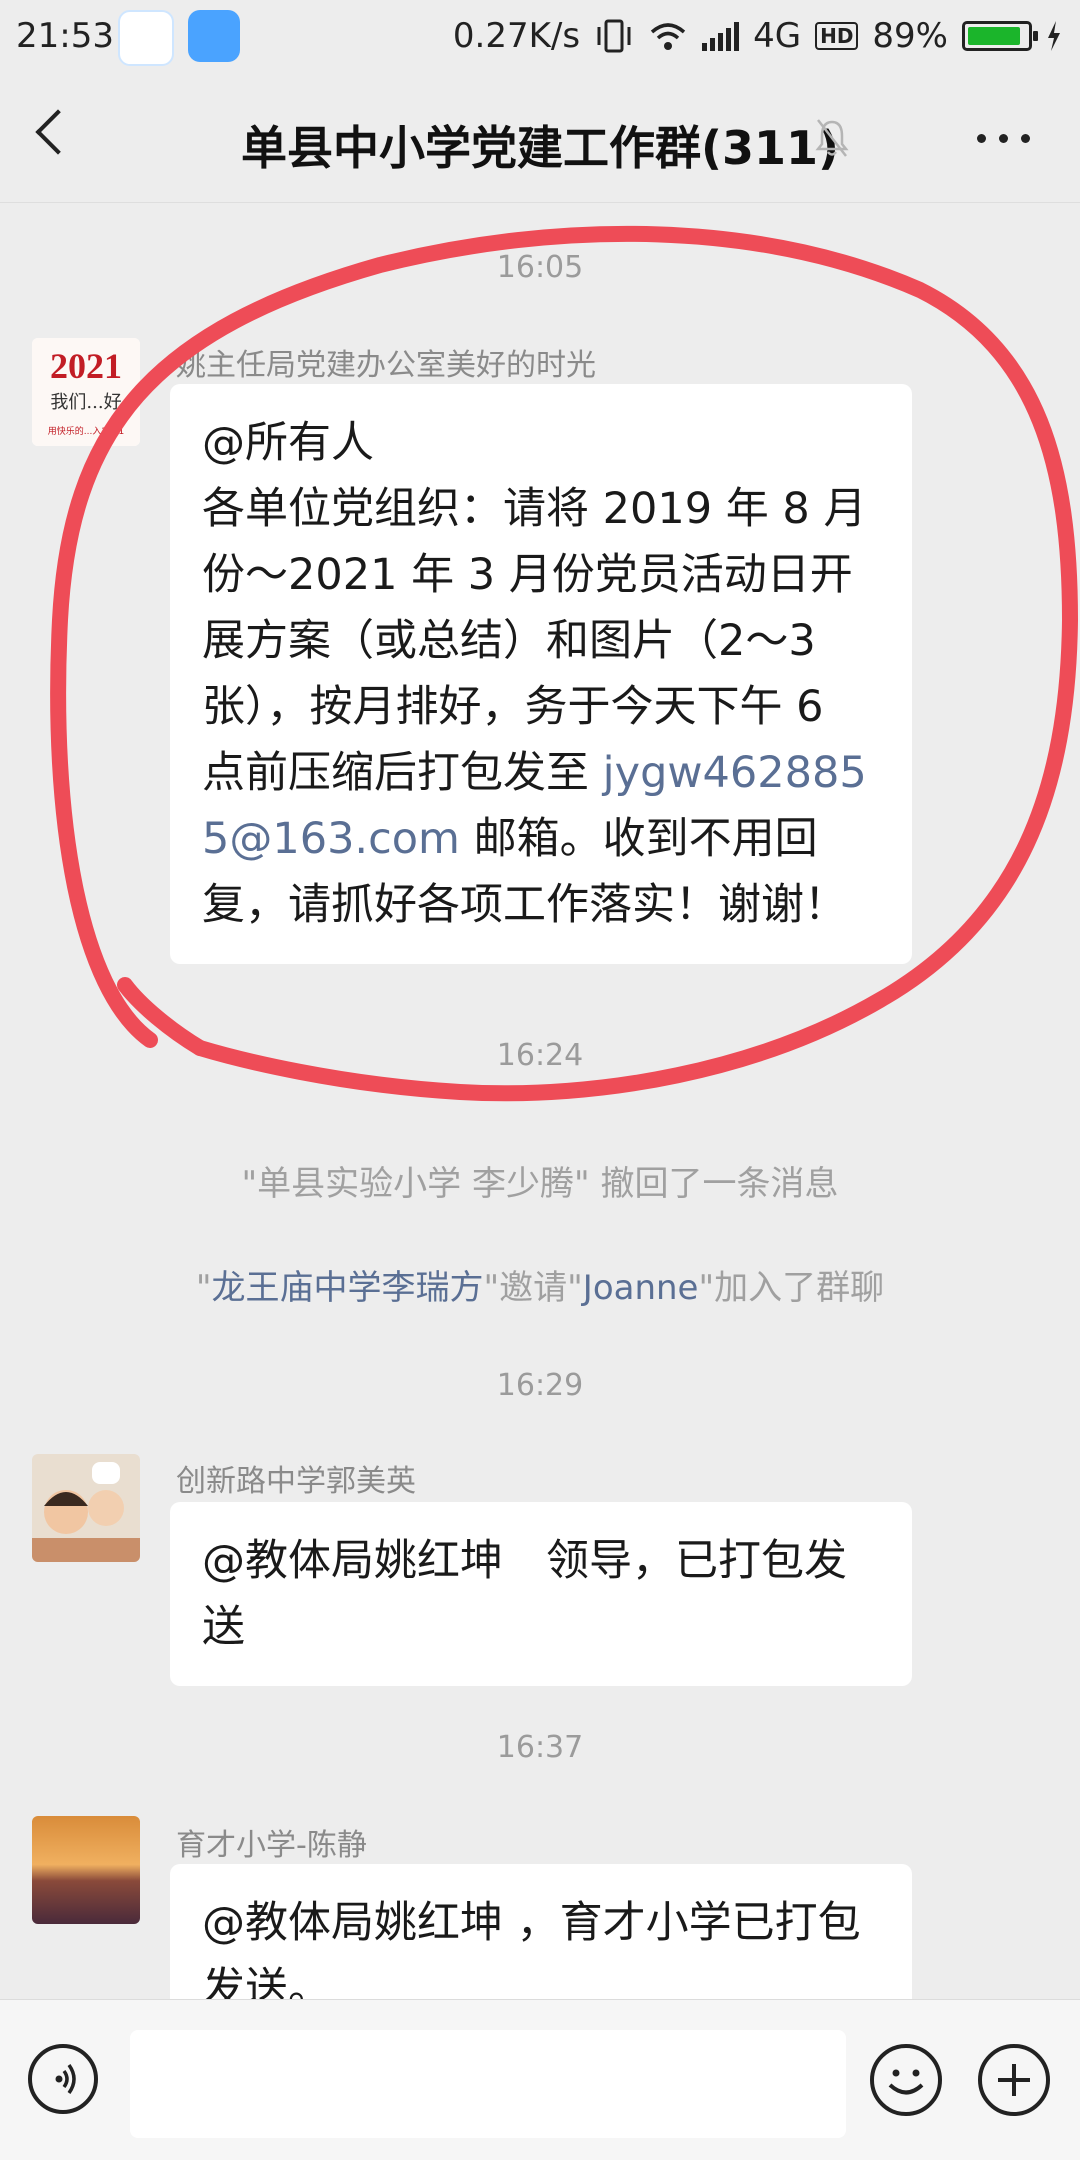 The image size is (1080, 2160). I want to click on svg-text: 我们...好, so click(85, 402).